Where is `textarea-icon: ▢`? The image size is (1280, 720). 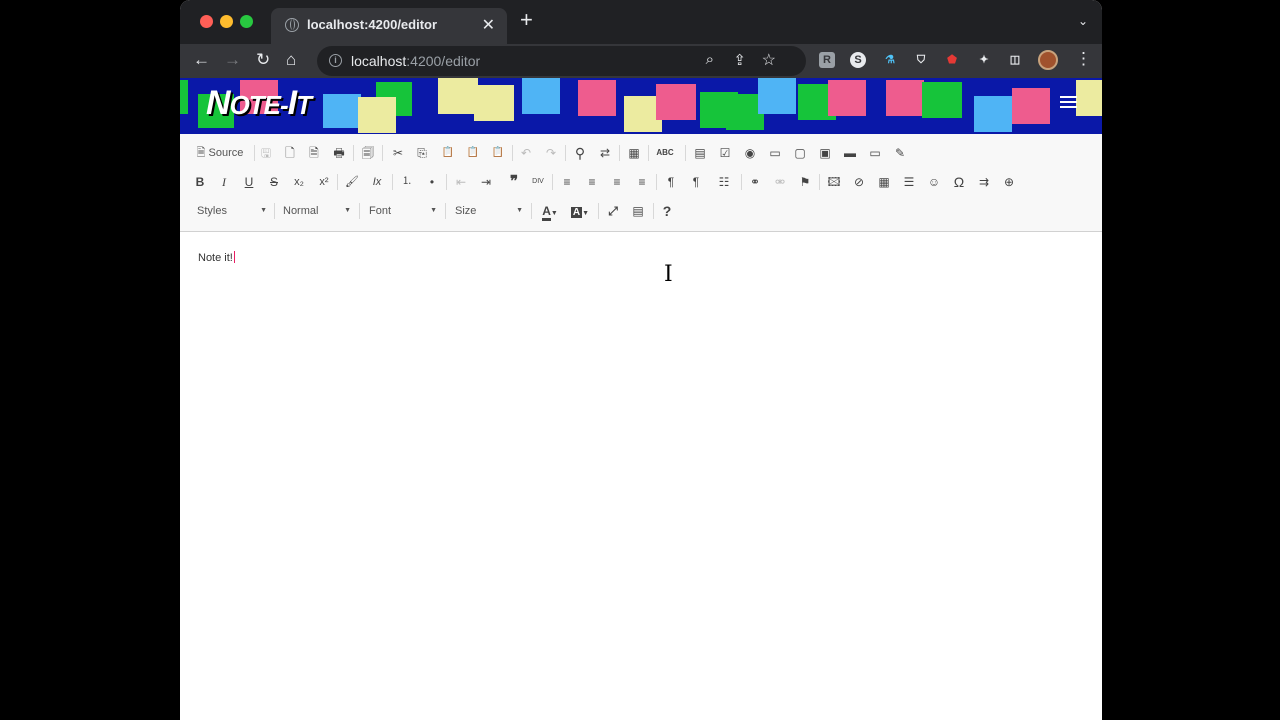 textarea-icon: ▢ is located at coordinates (800, 153).